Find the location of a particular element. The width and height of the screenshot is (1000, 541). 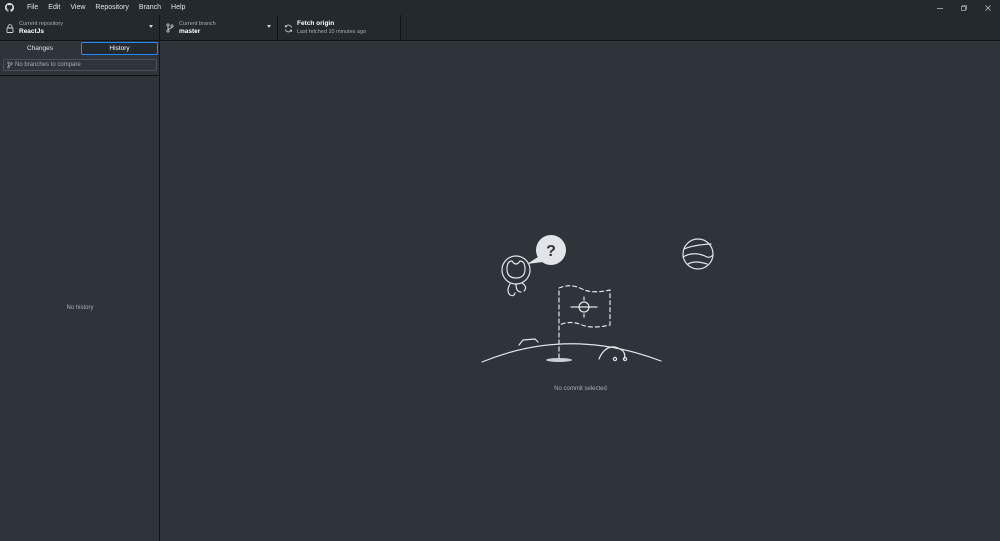

minimize-icon is located at coordinates (940, 8).